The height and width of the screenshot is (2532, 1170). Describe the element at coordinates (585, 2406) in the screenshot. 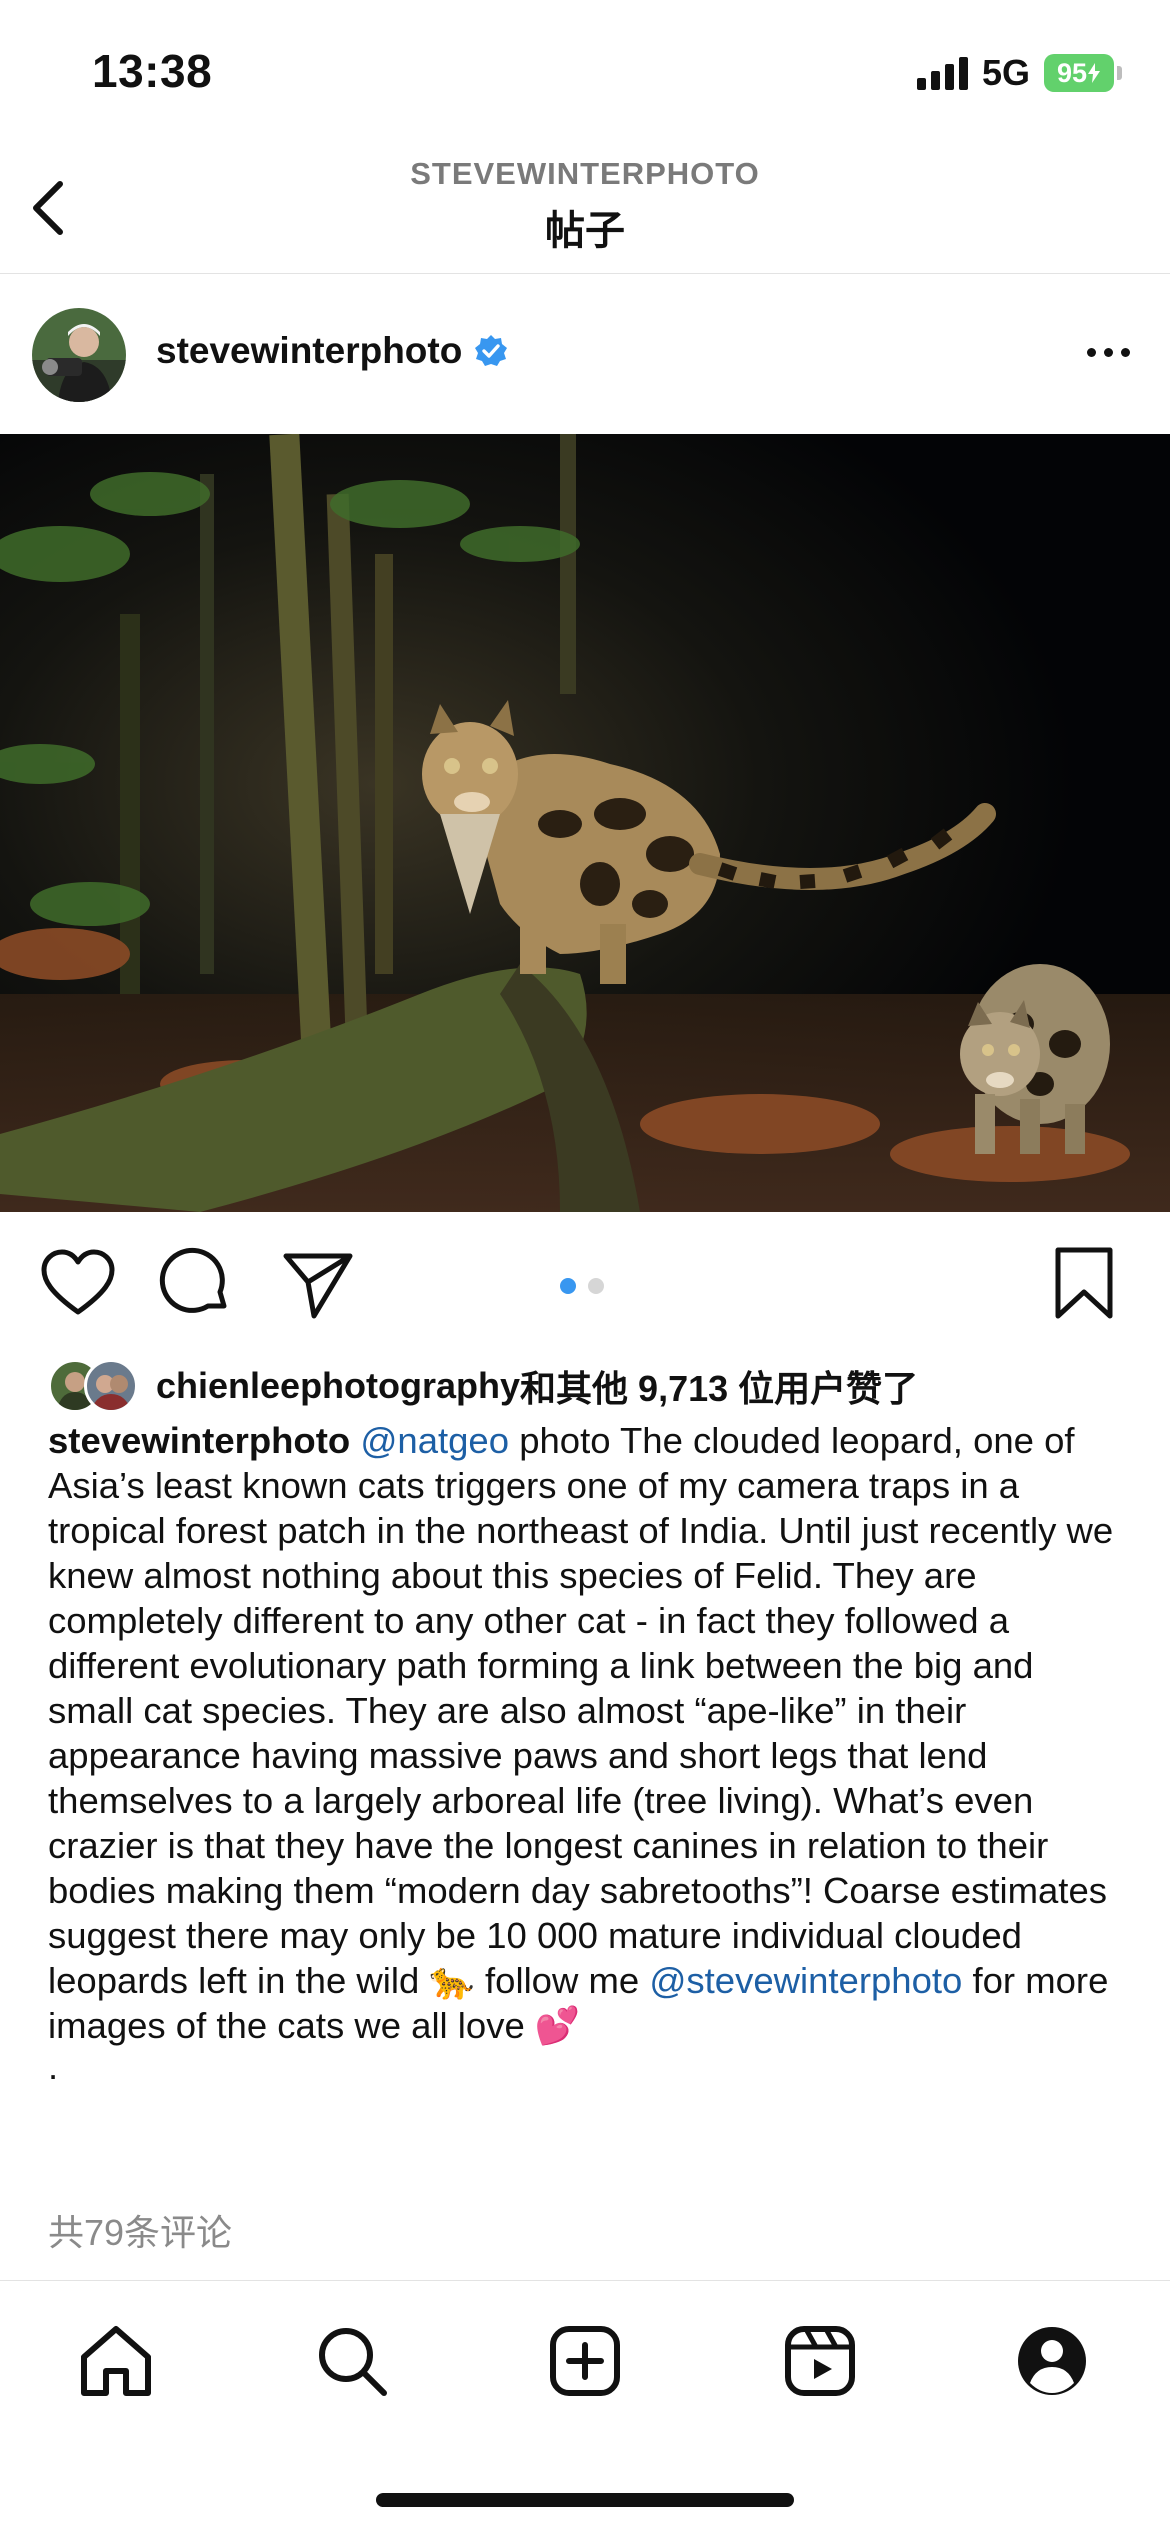

I see `bottom-tab-bar` at that location.